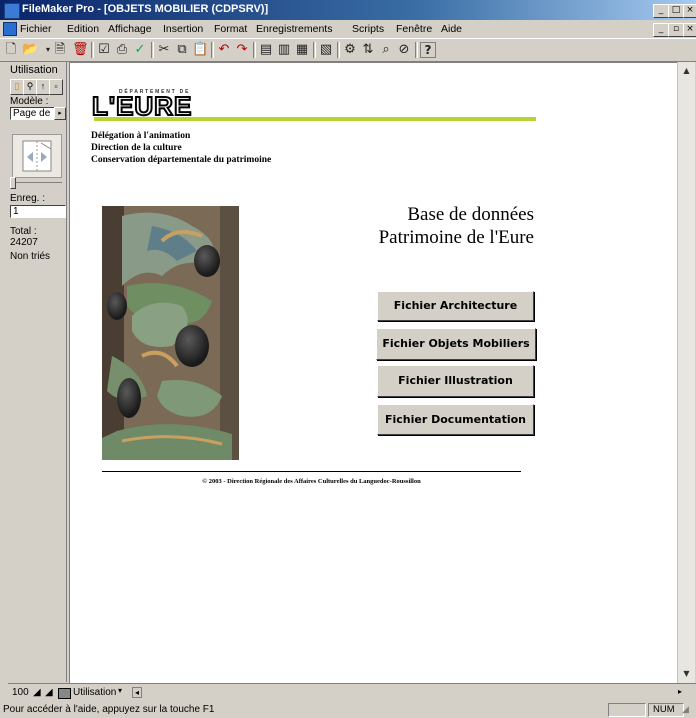 This screenshot has height=718, width=696. What do you see at coordinates (20, 692) in the screenshot?
I see `zoom-level: 100` at bounding box center [20, 692].